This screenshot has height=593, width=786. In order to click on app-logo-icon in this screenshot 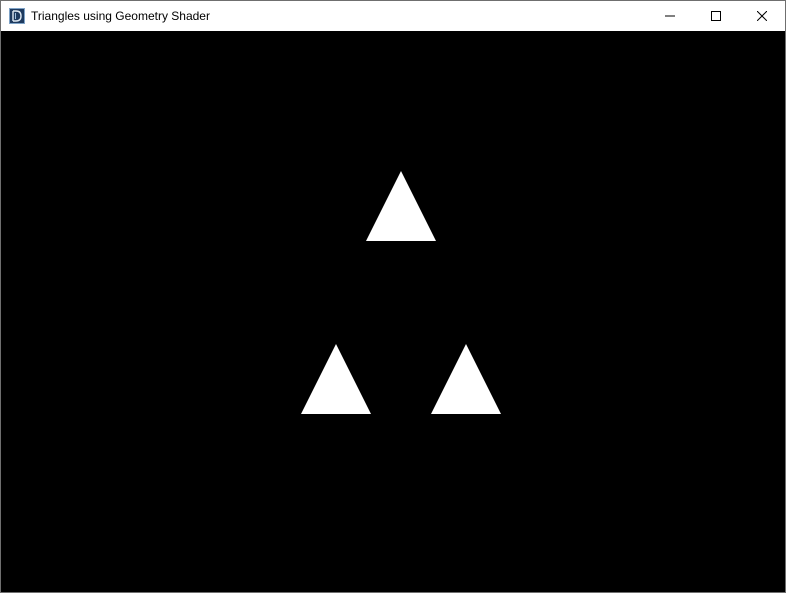, I will do `click(17, 16)`.